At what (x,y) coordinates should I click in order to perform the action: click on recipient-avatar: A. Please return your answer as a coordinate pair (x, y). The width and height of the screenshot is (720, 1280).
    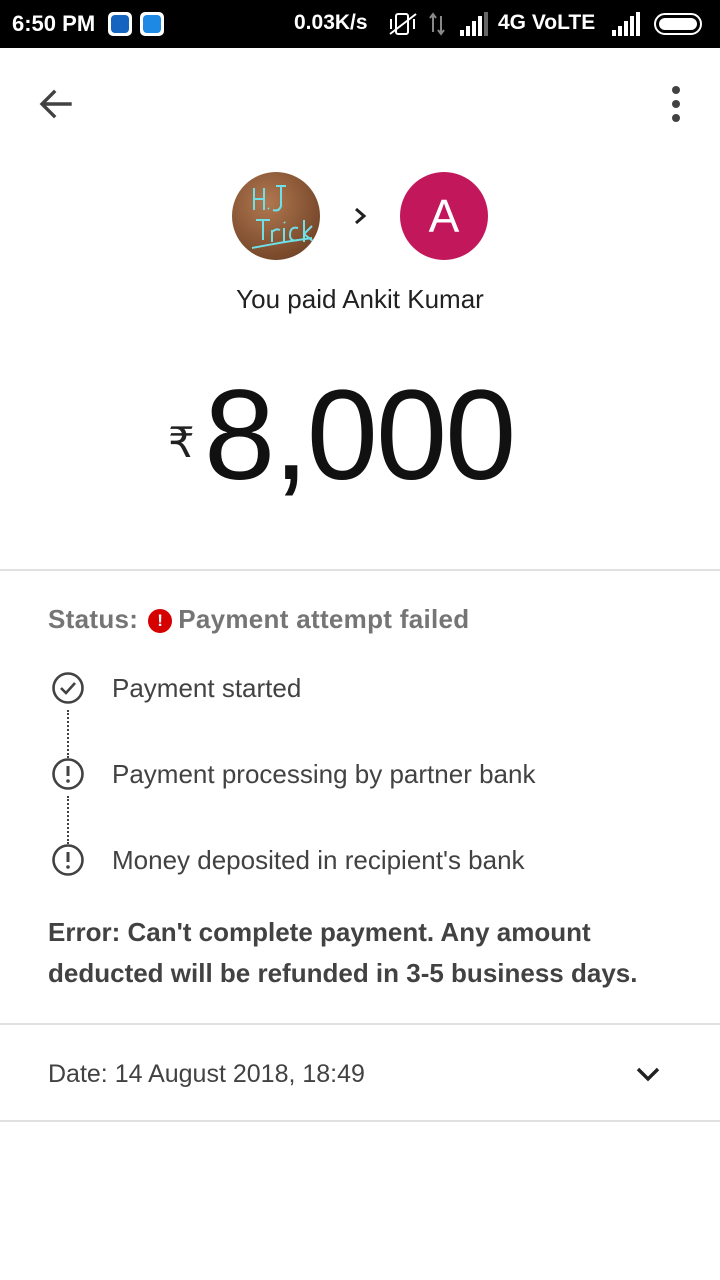
    Looking at the image, I should click on (444, 216).